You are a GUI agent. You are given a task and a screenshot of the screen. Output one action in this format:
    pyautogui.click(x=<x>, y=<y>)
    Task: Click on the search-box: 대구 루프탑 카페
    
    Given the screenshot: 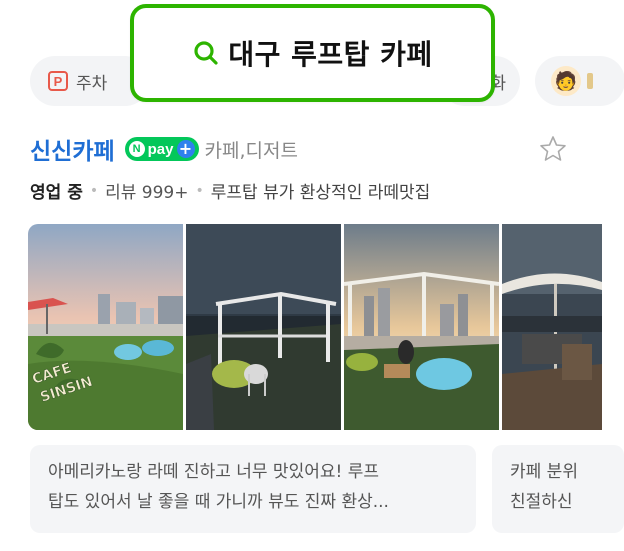 What is the action you would take?
    pyautogui.click(x=312, y=53)
    